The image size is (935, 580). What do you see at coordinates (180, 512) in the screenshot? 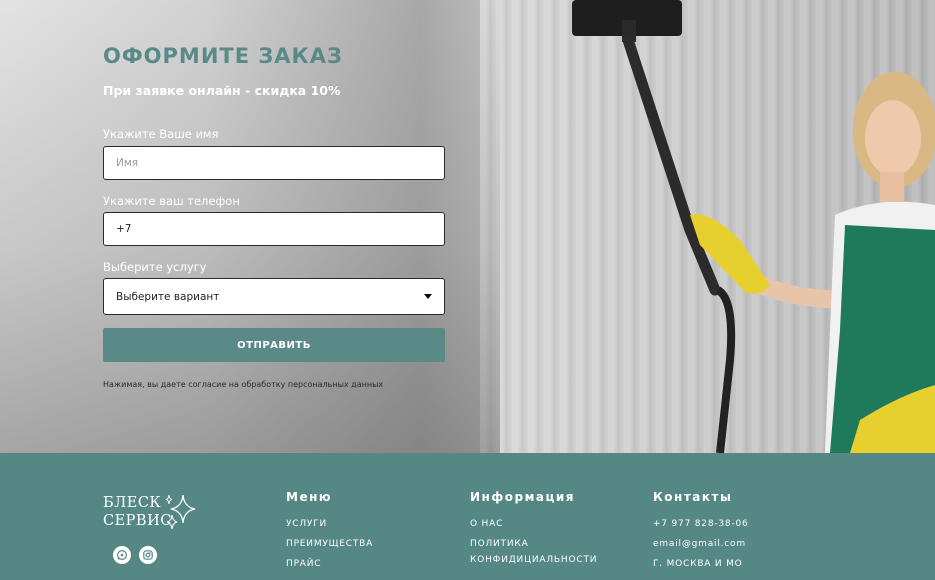
I see `sparkle-icon` at bounding box center [180, 512].